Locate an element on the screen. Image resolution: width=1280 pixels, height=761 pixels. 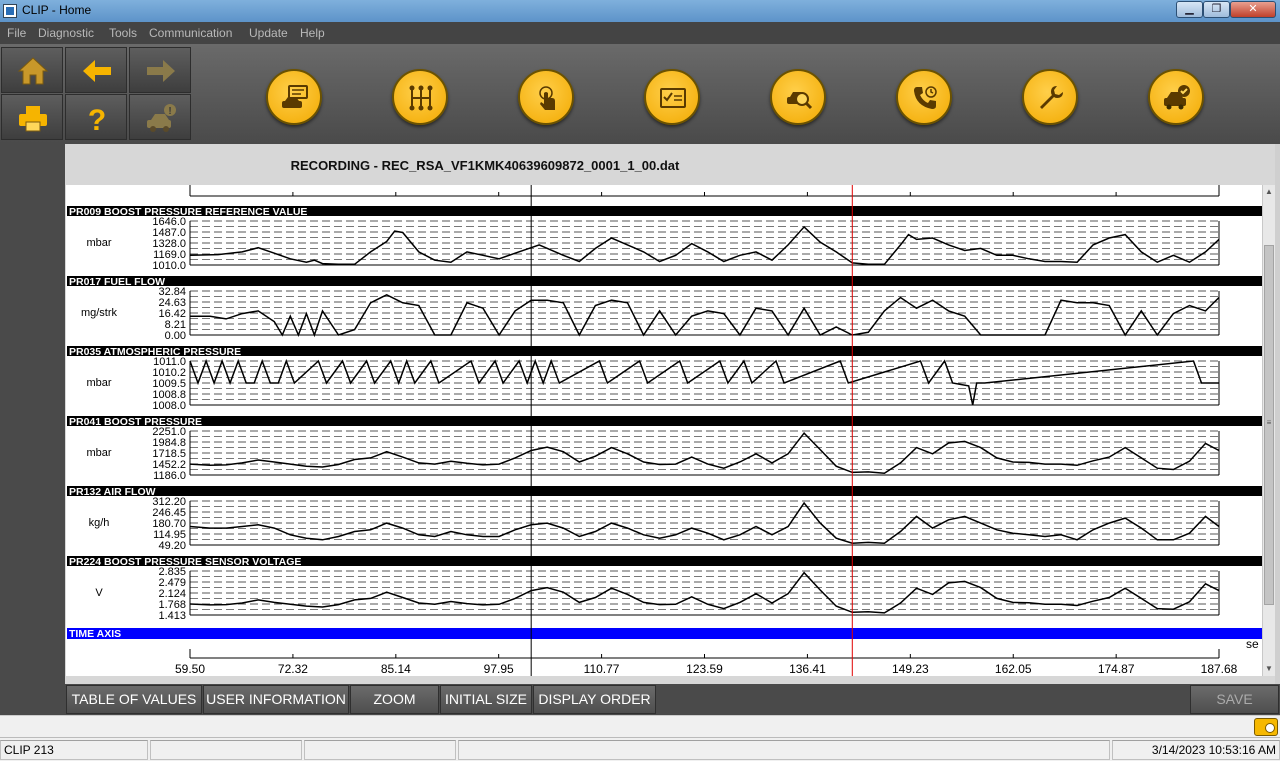
right-strip is located at coordinates (1277, 414).